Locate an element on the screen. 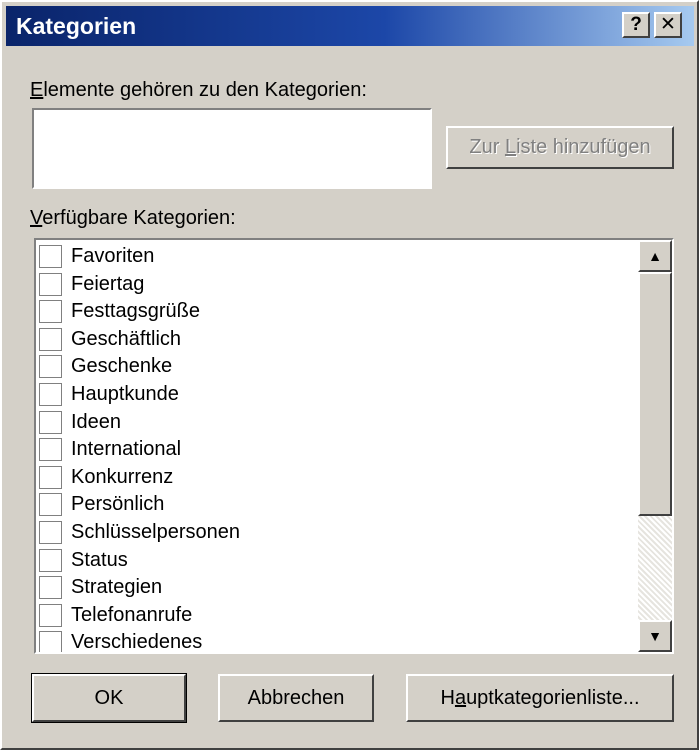 This screenshot has width=699, height=750. category-label: Geschäftlich is located at coordinates (126, 338).